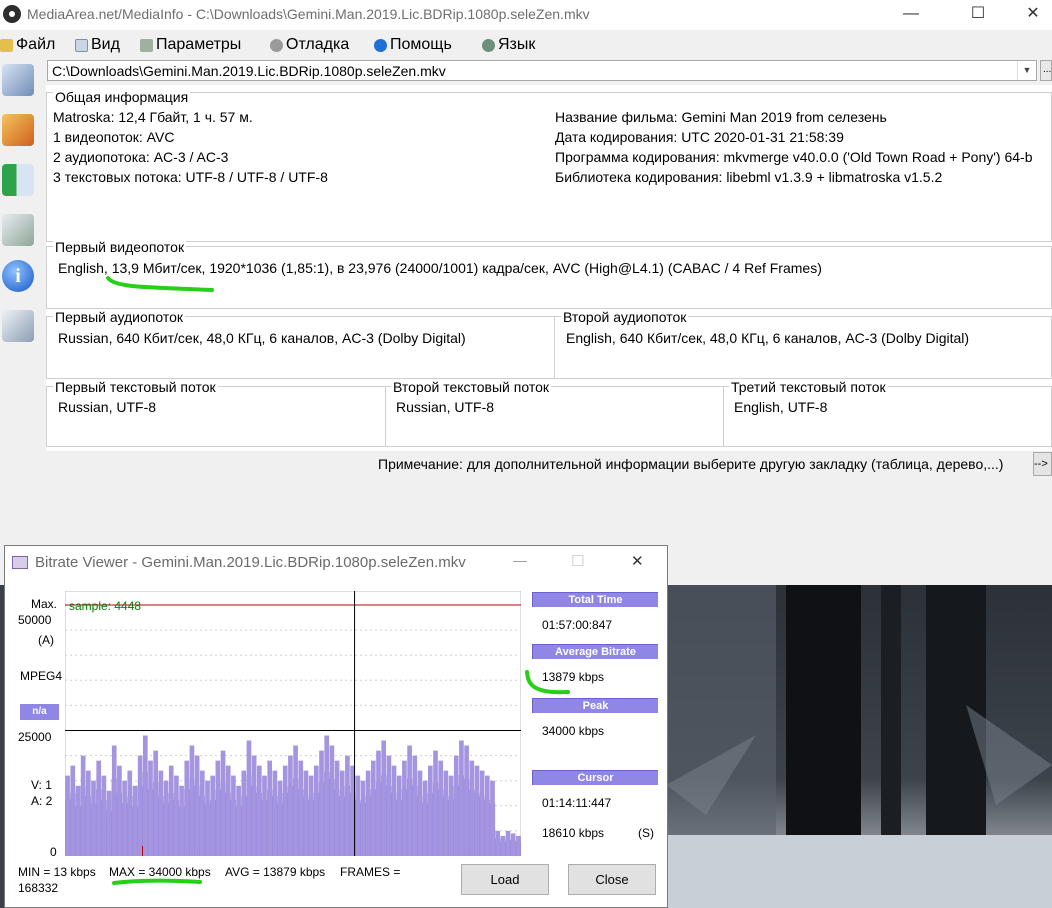 This screenshot has width=1052, height=908. Describe the element at coordinates (35, 620) in the screenshot. I see `axis-y-top: 50000` at that location.